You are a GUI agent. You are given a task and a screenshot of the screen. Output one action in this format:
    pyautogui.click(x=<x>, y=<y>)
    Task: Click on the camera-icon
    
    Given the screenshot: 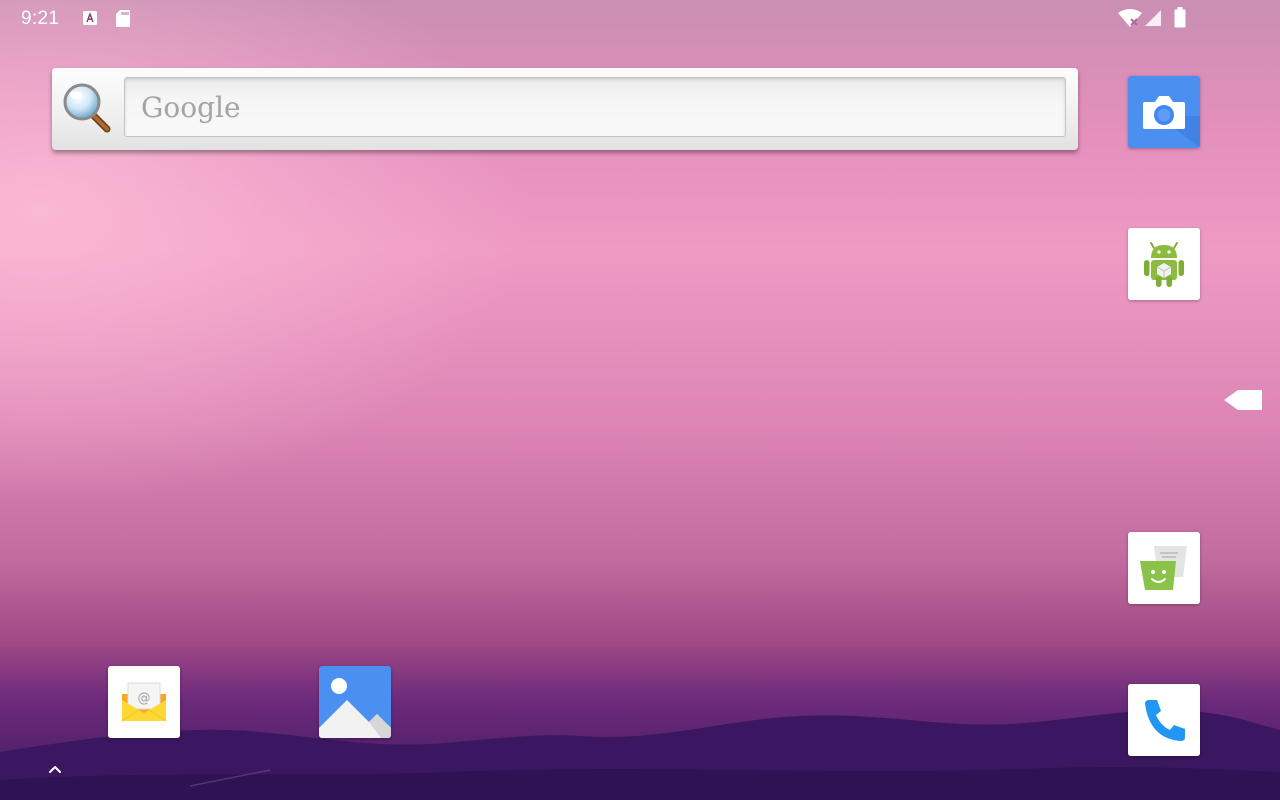 What is the action you would take?
    pyautogui.click(x=1164, y=112)
    